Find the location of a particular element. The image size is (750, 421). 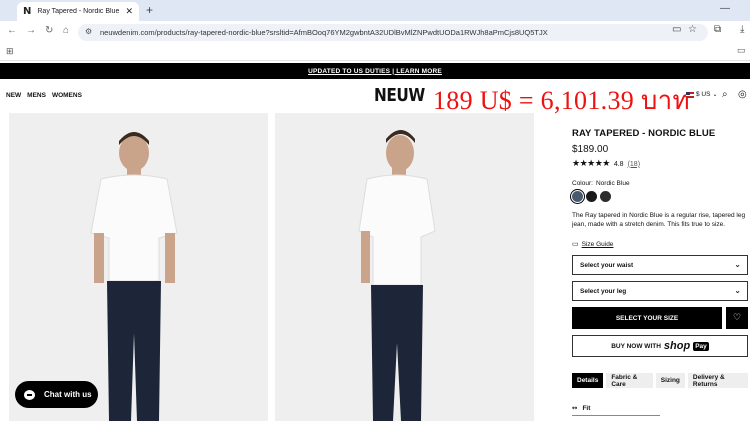

leg-select: Select your leg ⌄ is located at coordinates (660, 291).